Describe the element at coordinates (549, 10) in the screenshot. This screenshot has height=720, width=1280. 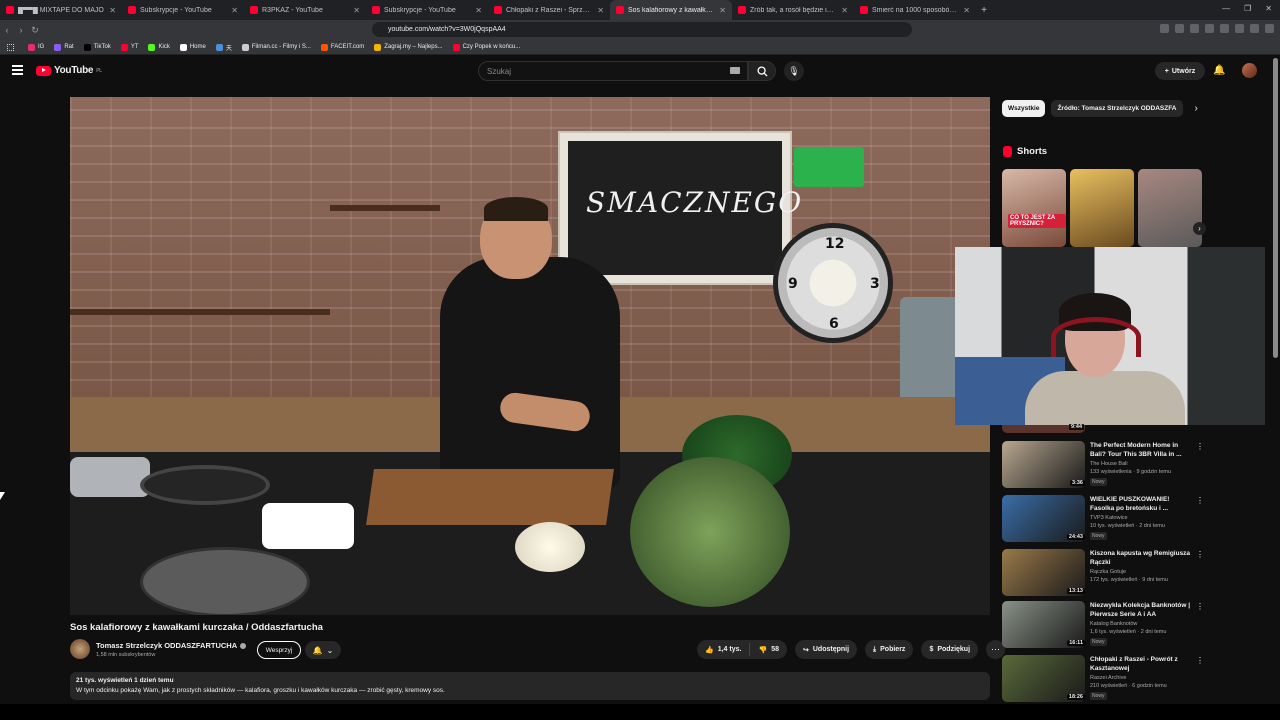
I see `browser-tab: Chłopaki z Raszei - Sprzedawca gitar ✕` at that location.